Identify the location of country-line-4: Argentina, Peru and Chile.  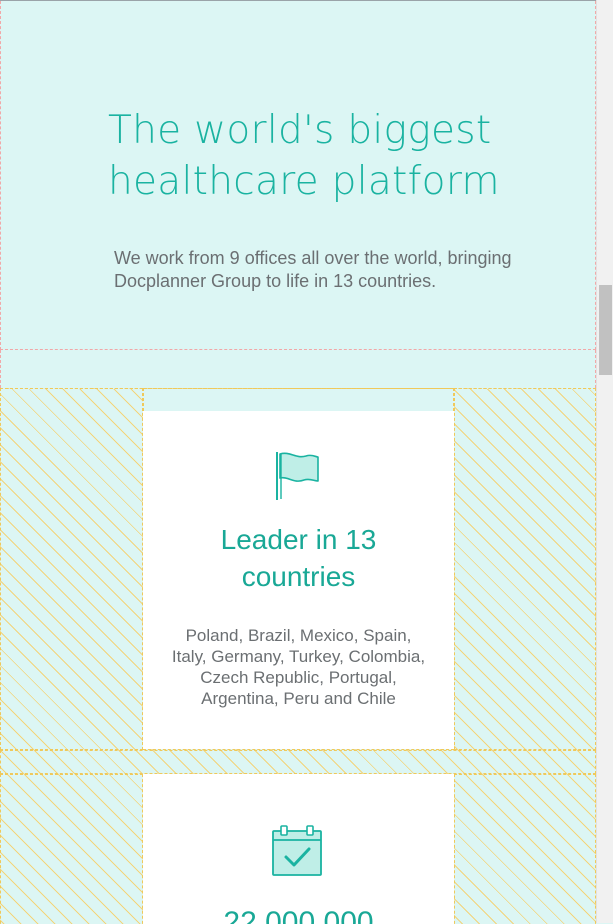
(298, 698).